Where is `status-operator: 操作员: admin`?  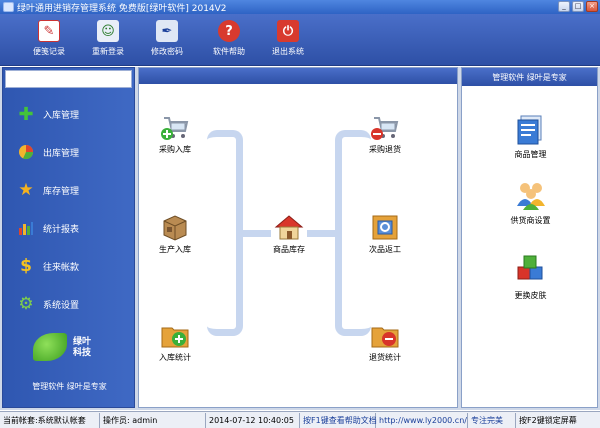
status-operator: 操作员: admin is located at coordinates (153, 420).